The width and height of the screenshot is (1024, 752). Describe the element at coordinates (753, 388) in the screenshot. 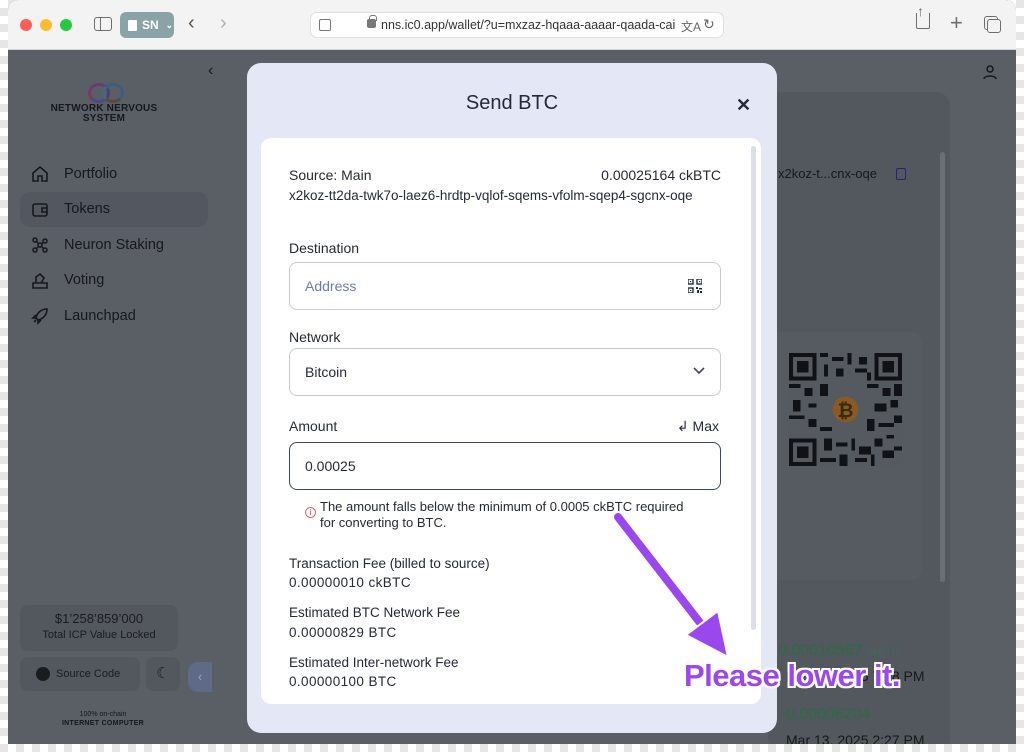

I see `modal-scrollbar` at that location.